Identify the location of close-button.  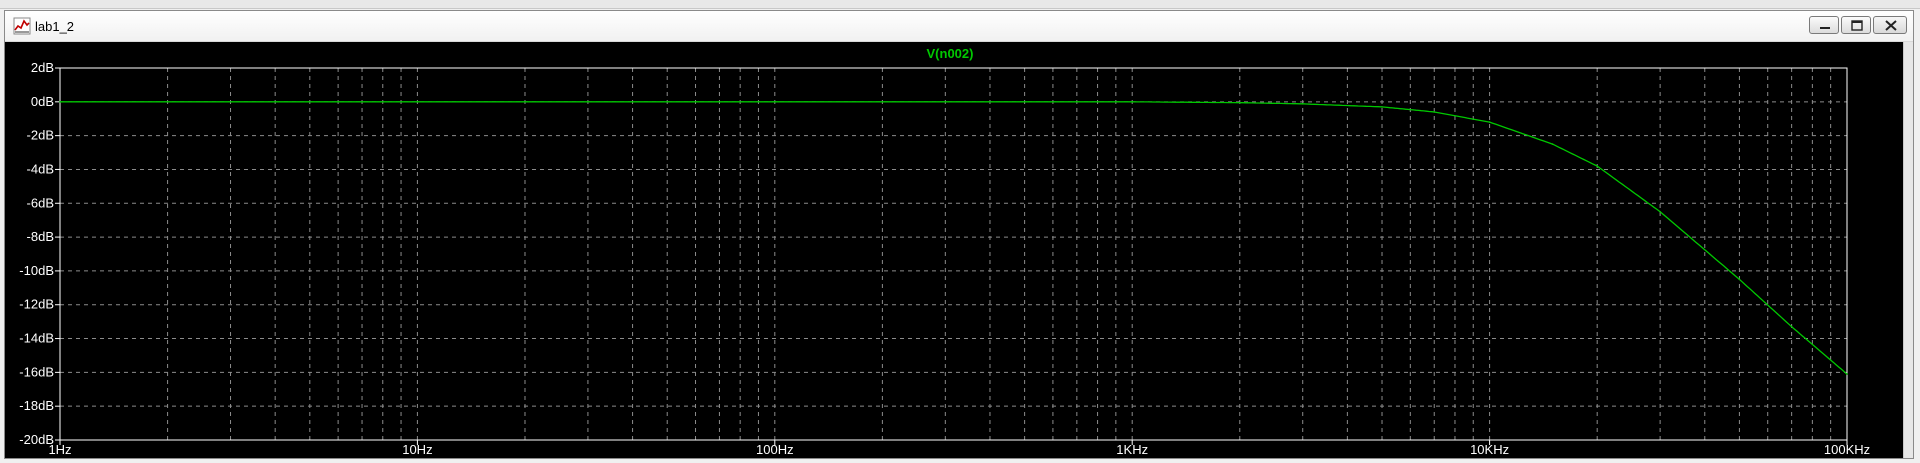
(1890, 25).